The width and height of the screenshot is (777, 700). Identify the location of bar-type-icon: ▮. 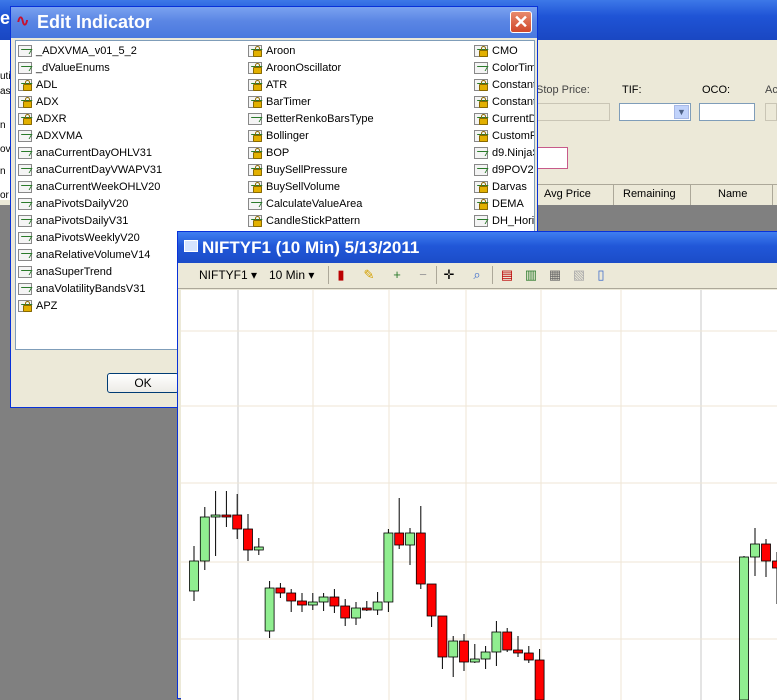
(341, 275).